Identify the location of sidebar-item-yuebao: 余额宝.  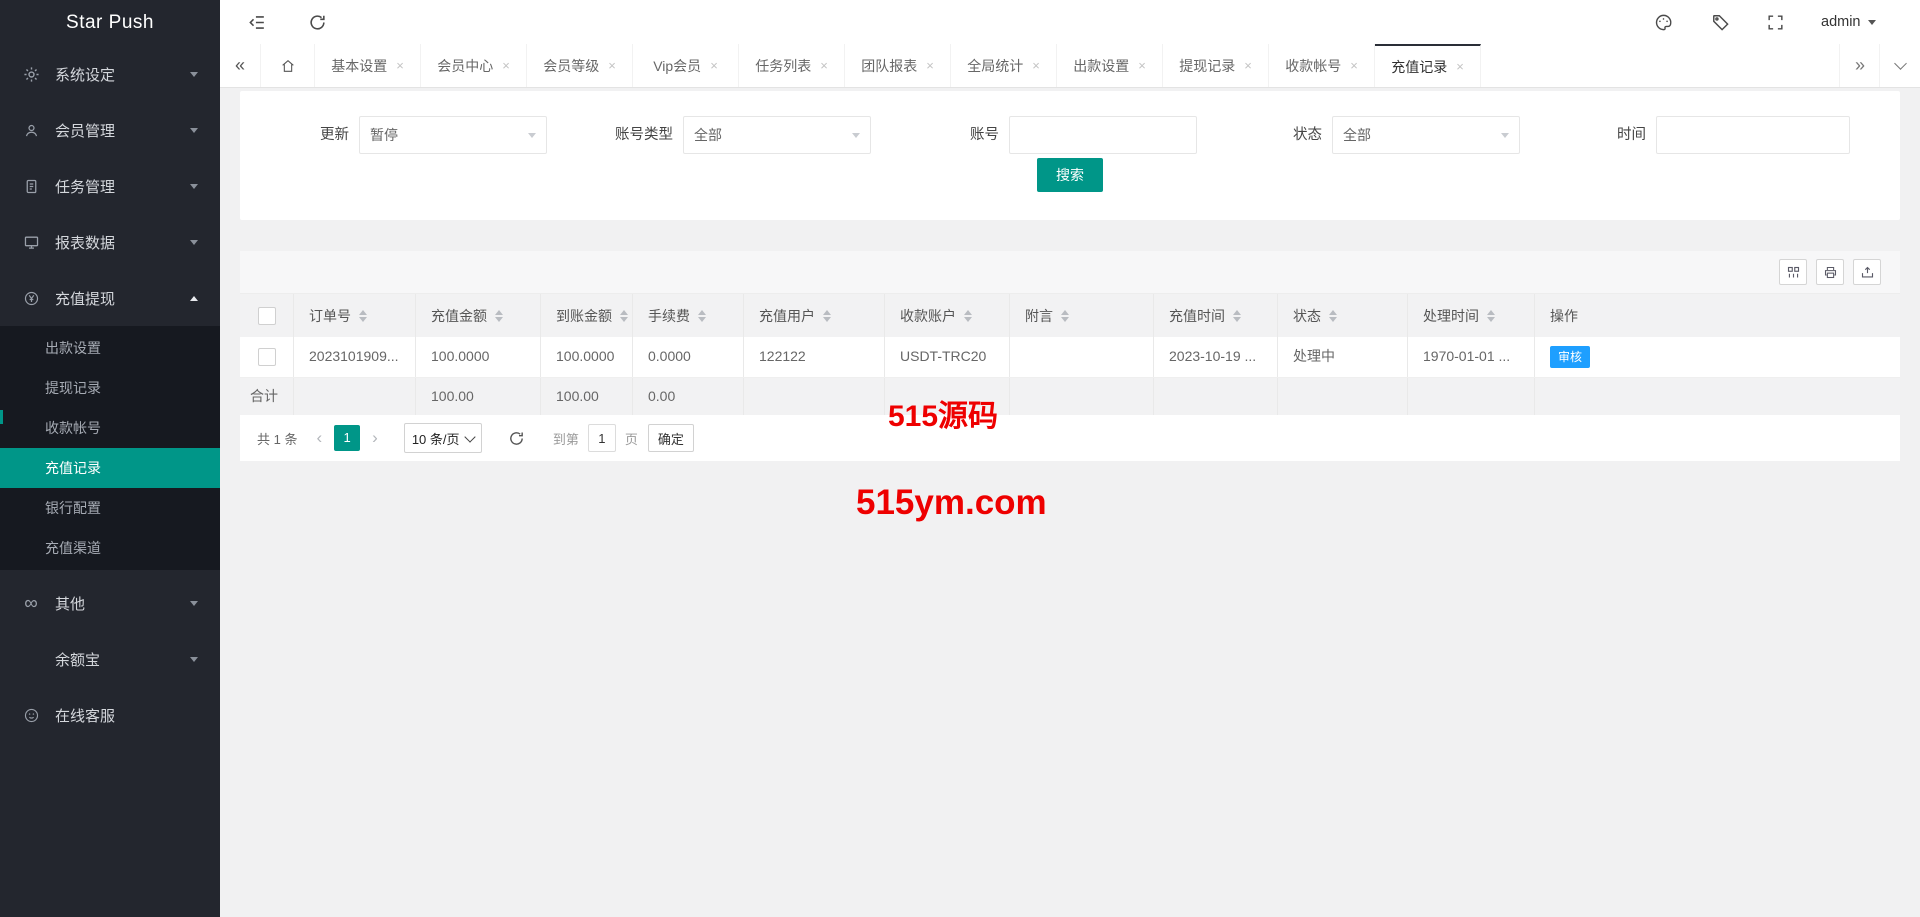
(110, 659).